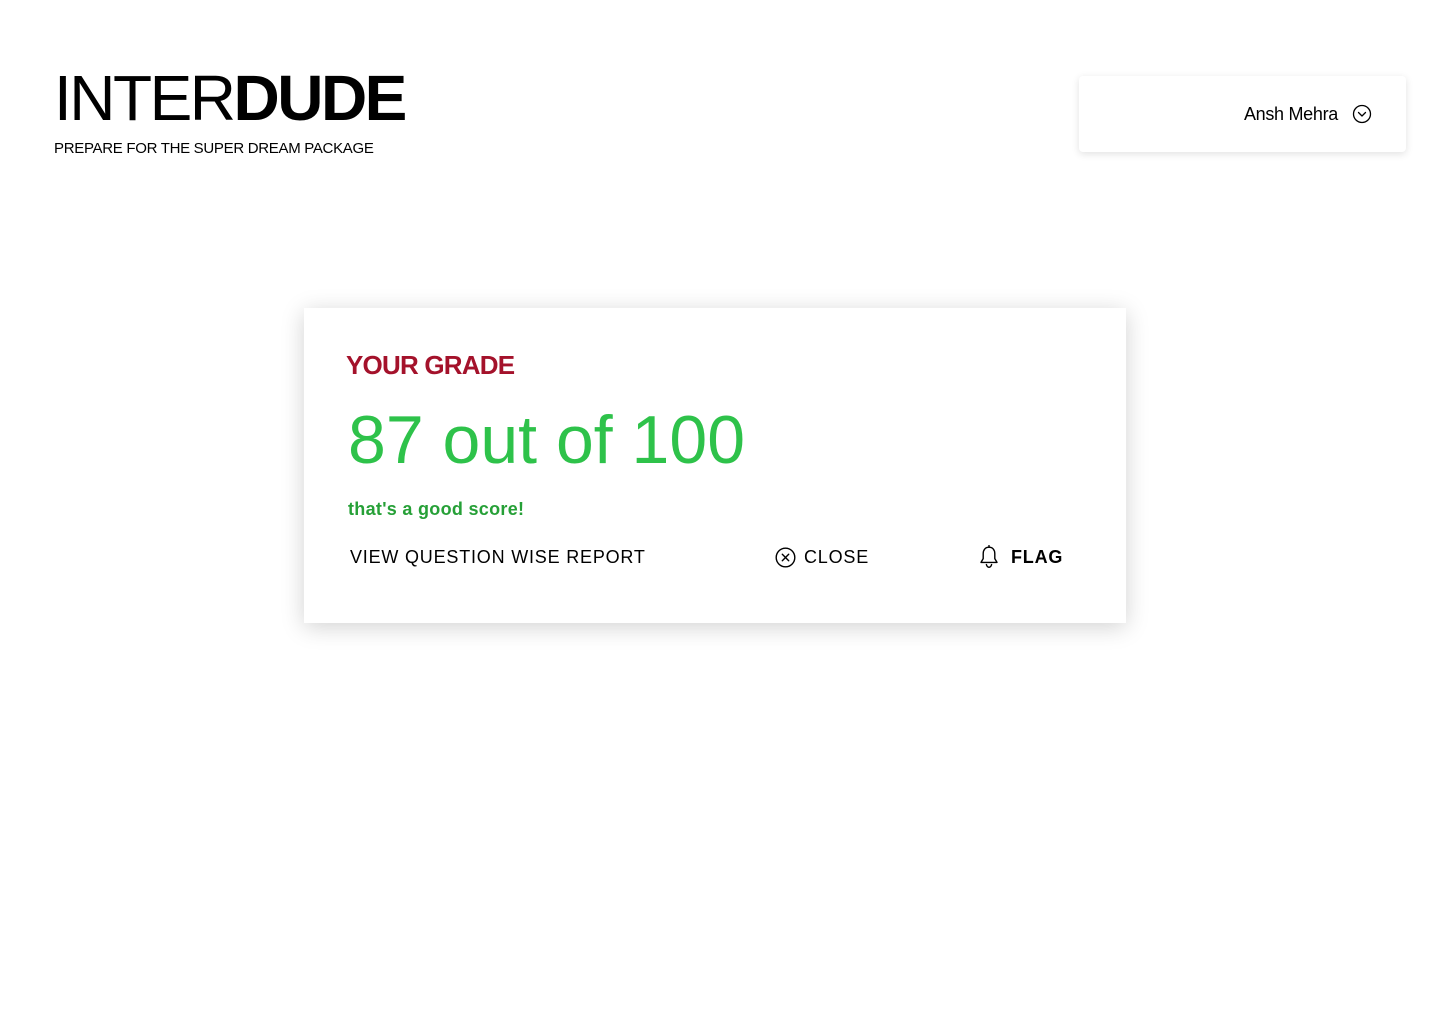 This screenshot has height=1024, width=1440. I want to click on flag-button: FLAG, so click(1021, 557).